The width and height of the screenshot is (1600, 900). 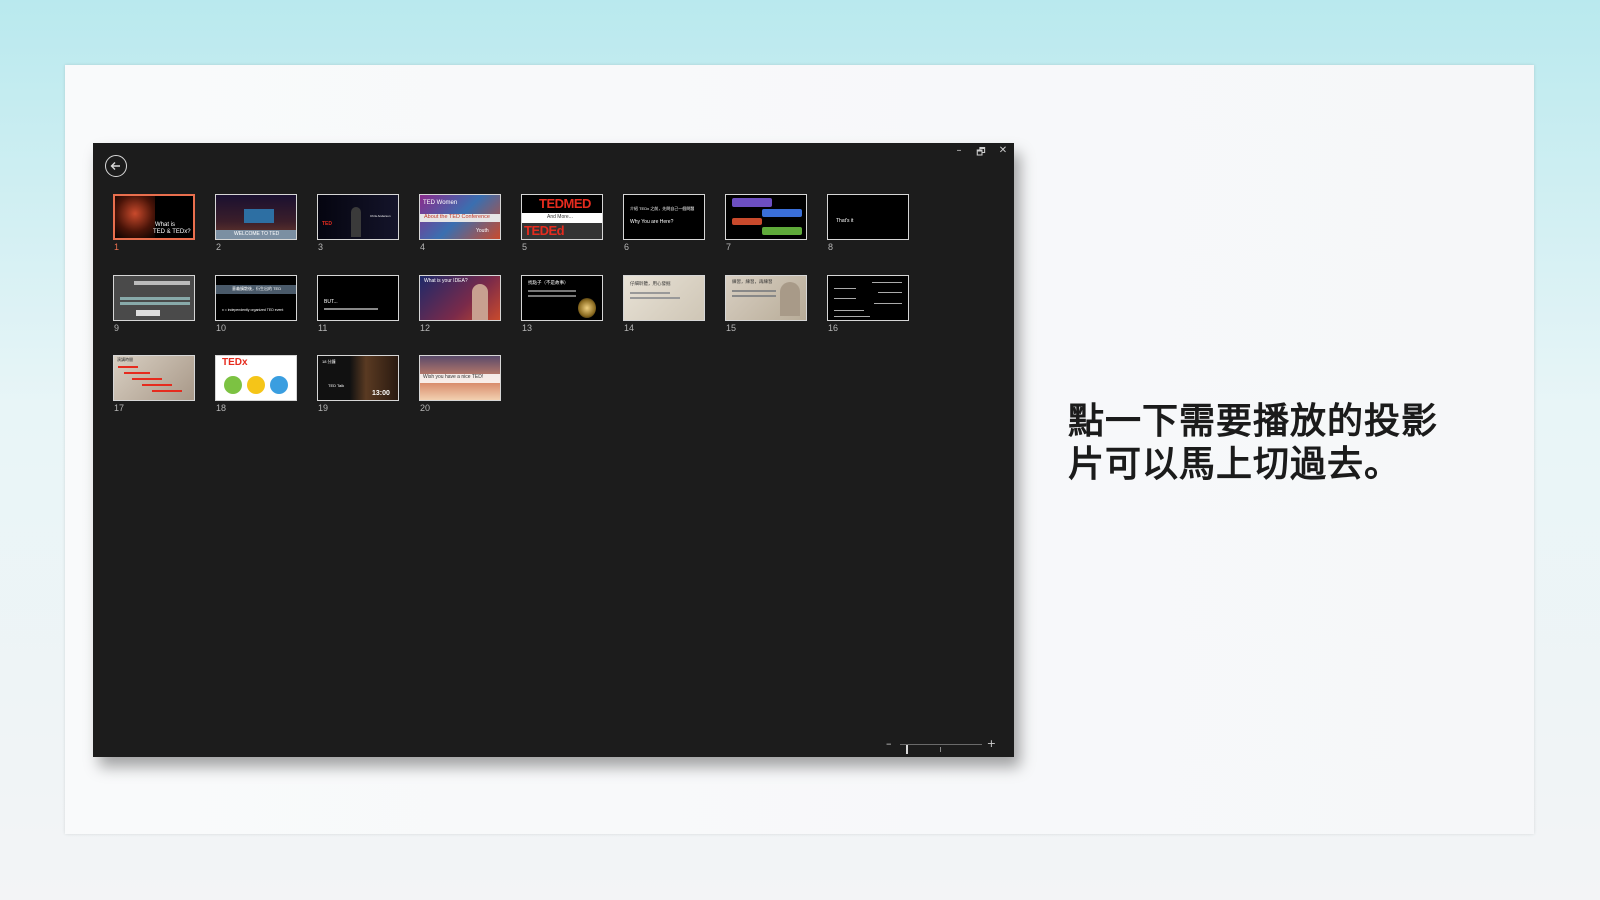 What do you see at coordinates (256, 217) in the screenshot?
I see `slide-thumbnail-2: WELCOME TO TED` at bounding box center [256, 217].